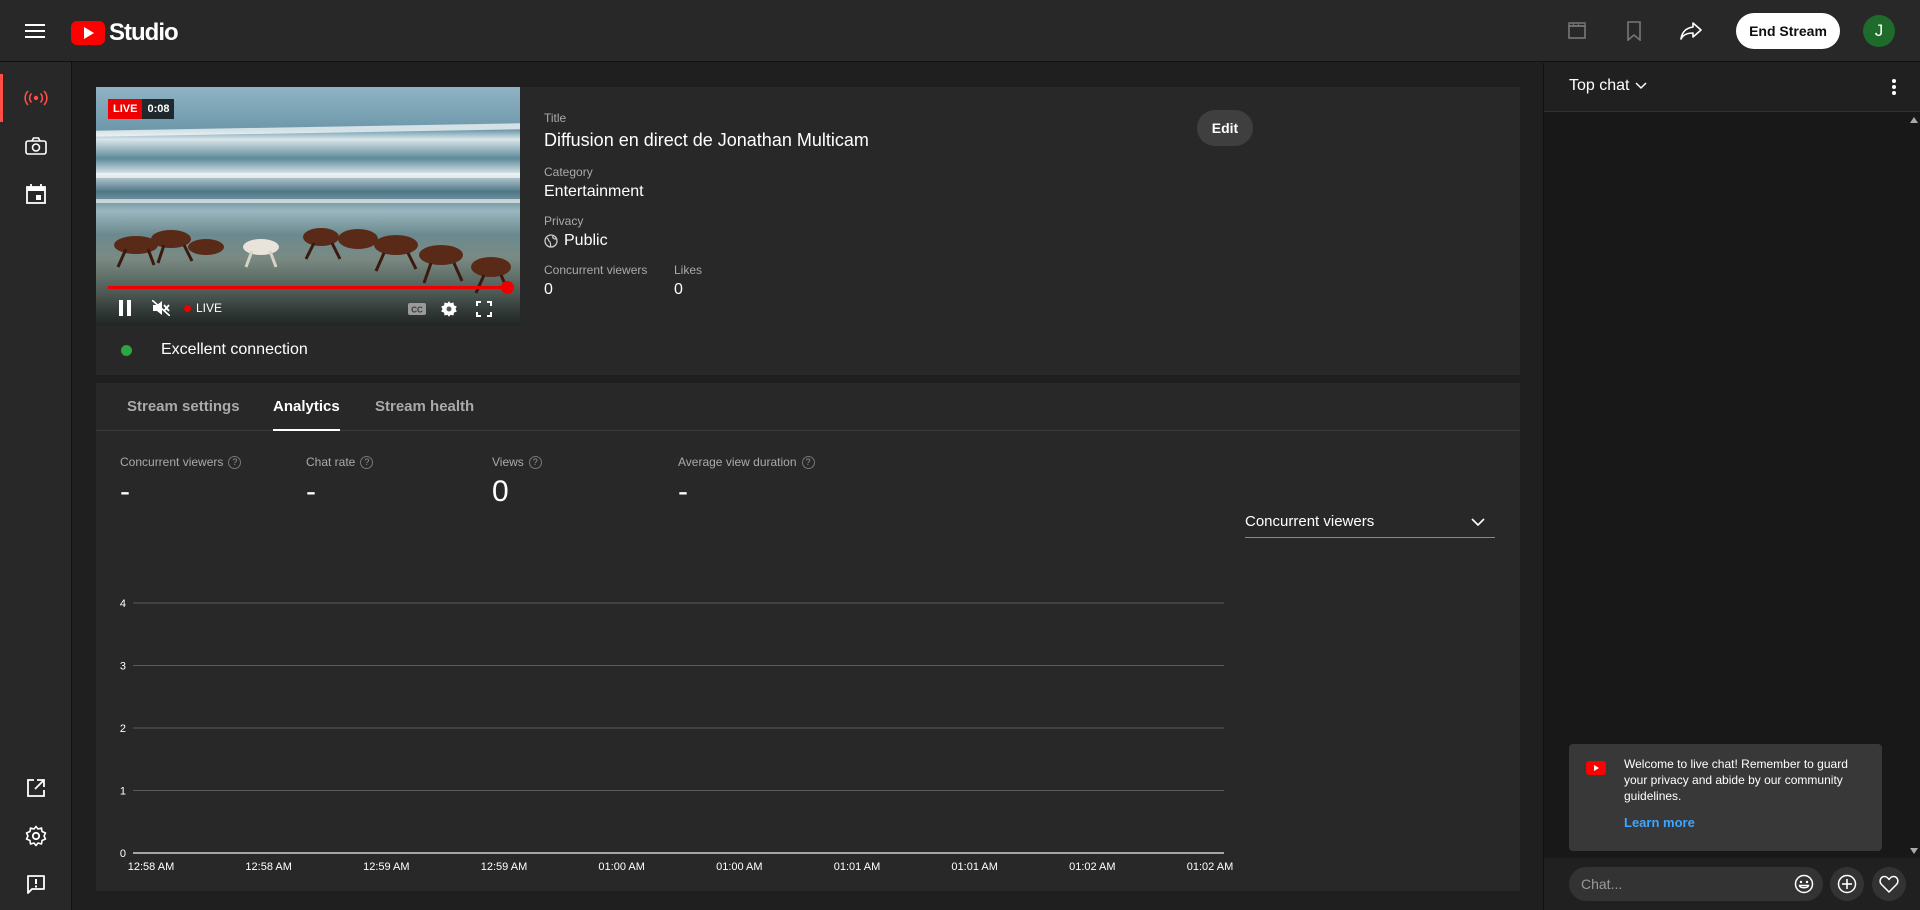 This screenshot has height=910, width=1920. I want to click on add-button, so click(1847, 884).